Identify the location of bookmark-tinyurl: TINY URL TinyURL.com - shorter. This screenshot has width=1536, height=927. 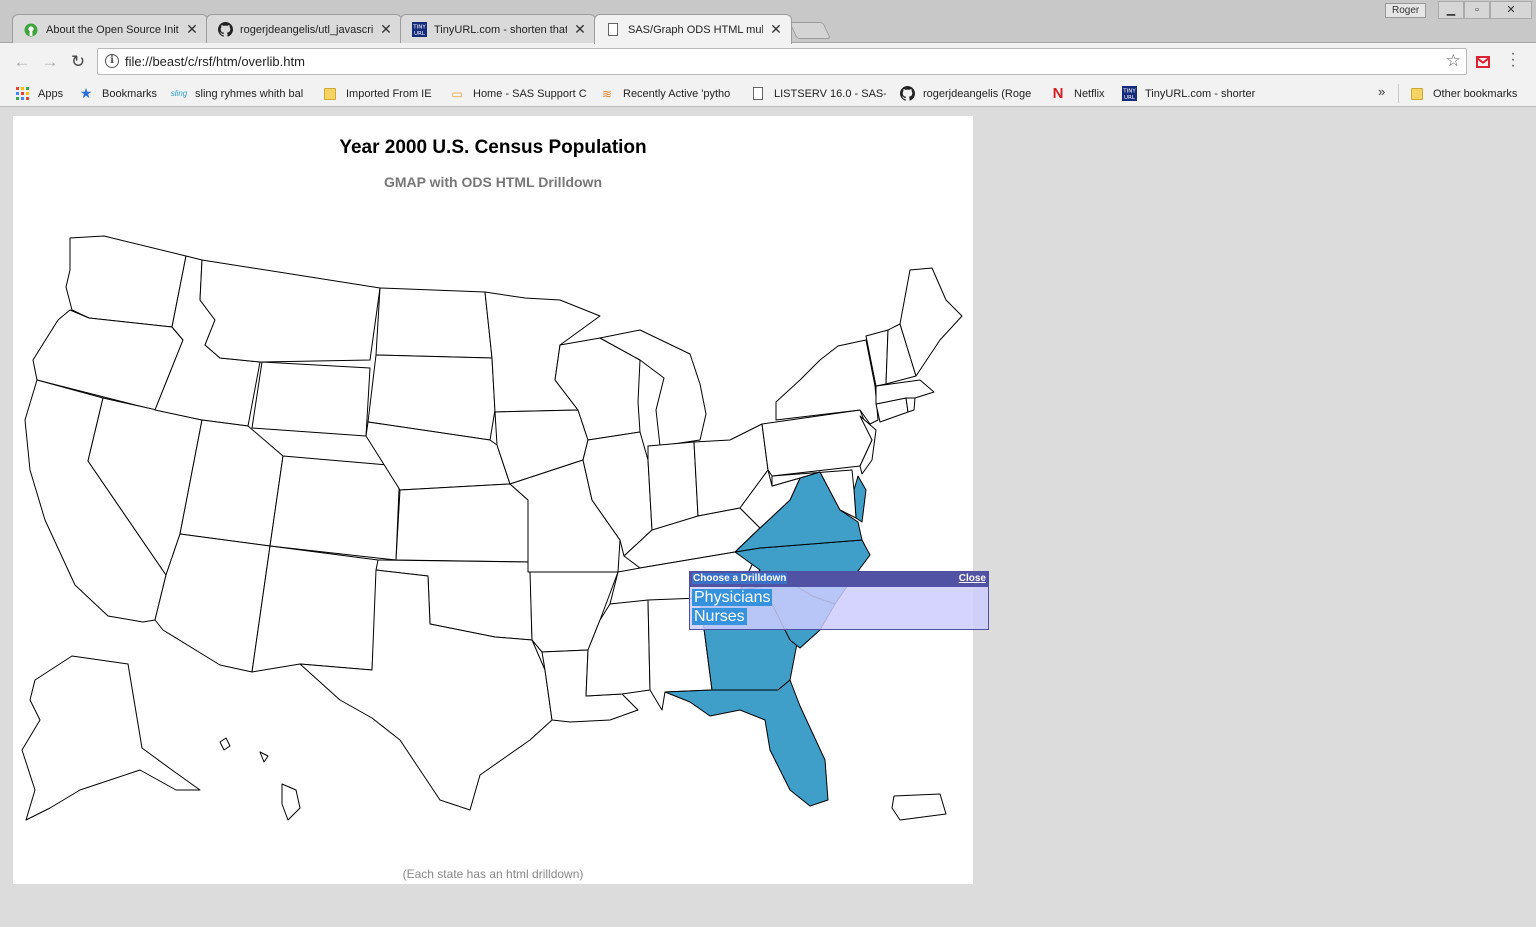
(1190, 93).